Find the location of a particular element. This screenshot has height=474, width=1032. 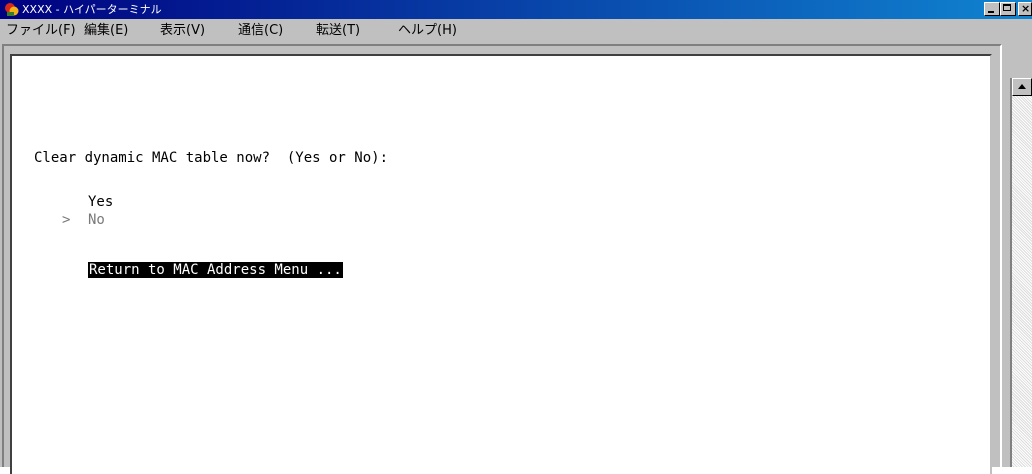

menu-file: ファイル(F) is located at coordinates (41, 31).